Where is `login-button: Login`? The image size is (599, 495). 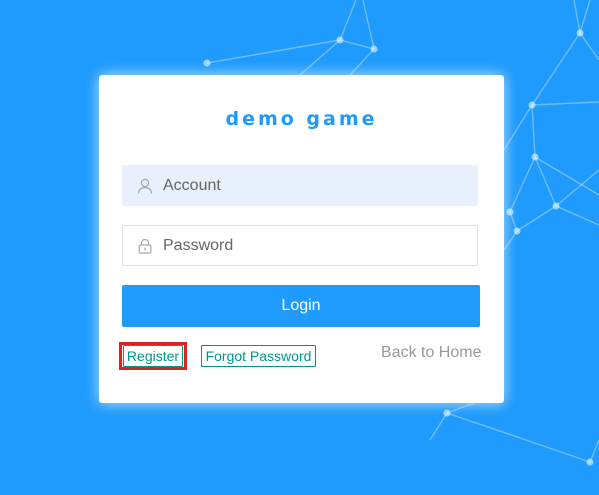
login-button: Login is located at coordinates (301, 306).